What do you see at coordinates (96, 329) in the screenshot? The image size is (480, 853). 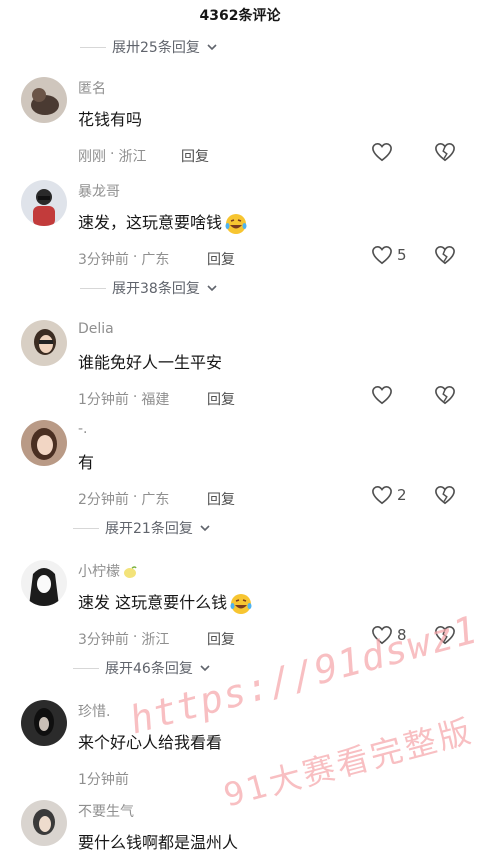 I see `comment-author: Delia` at bounding box center [96, 329].